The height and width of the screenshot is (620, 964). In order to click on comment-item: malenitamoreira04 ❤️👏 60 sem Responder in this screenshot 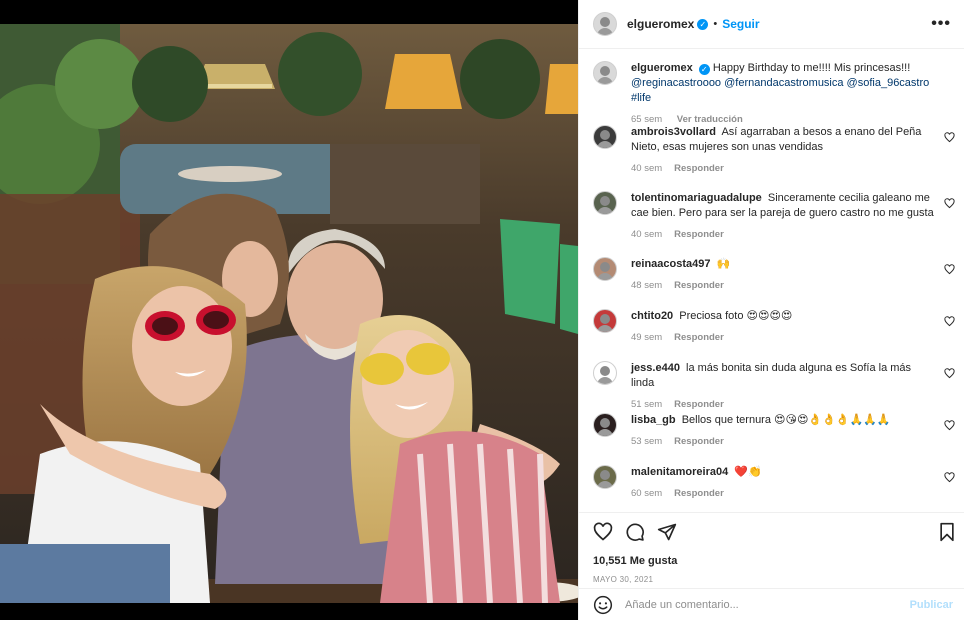, I will do `click(774, 483)`.